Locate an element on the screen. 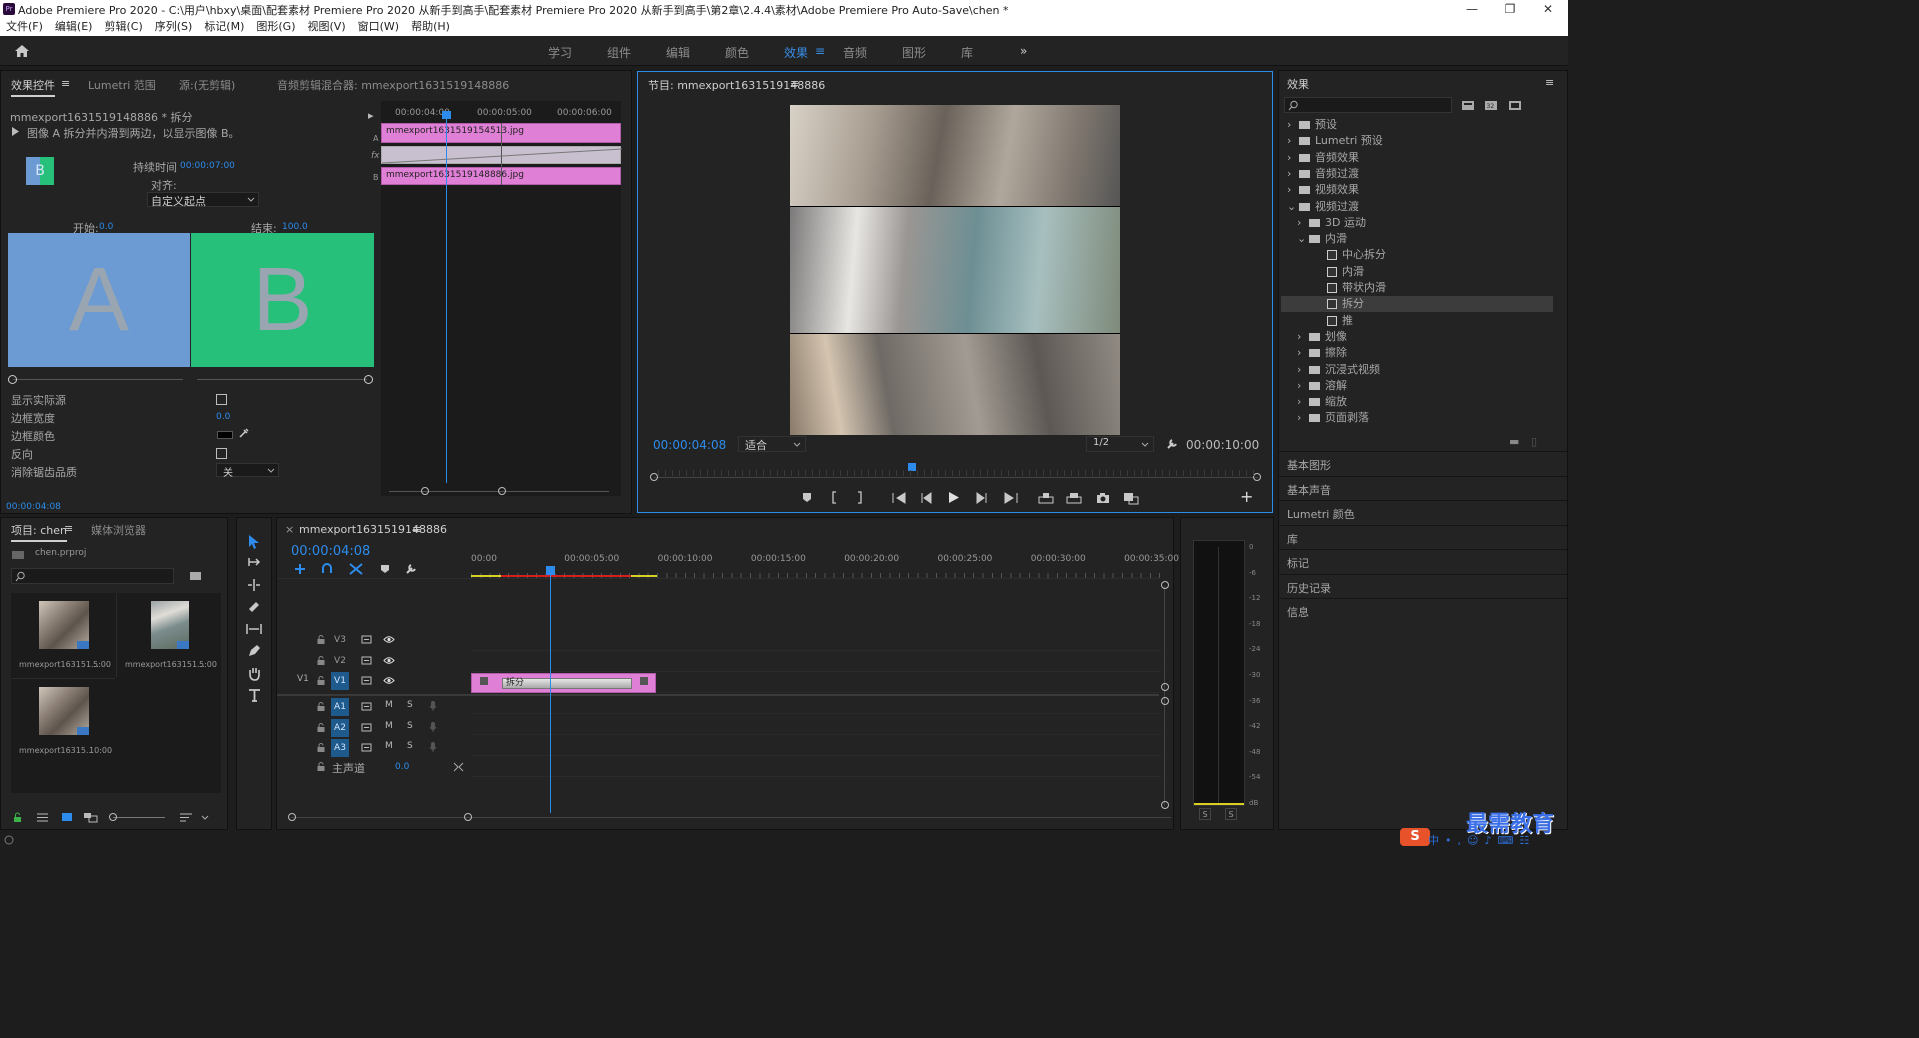 The height and width of the screenshot is (1038, 1919). sequence-tab: mmexport1631519148886 is located at coordinates (373, 529).